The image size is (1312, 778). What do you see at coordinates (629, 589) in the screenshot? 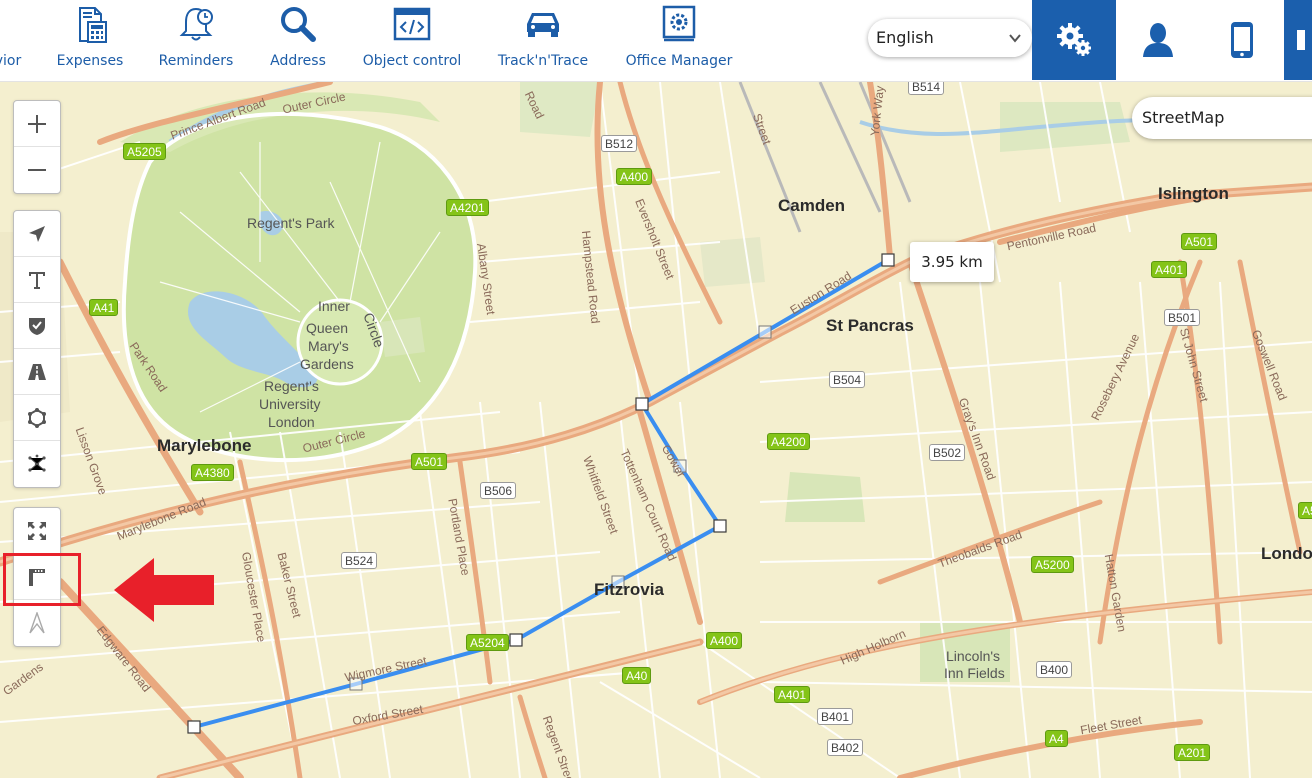
I see `place-label: Fitzrovia` at bounding box center [629, 589].